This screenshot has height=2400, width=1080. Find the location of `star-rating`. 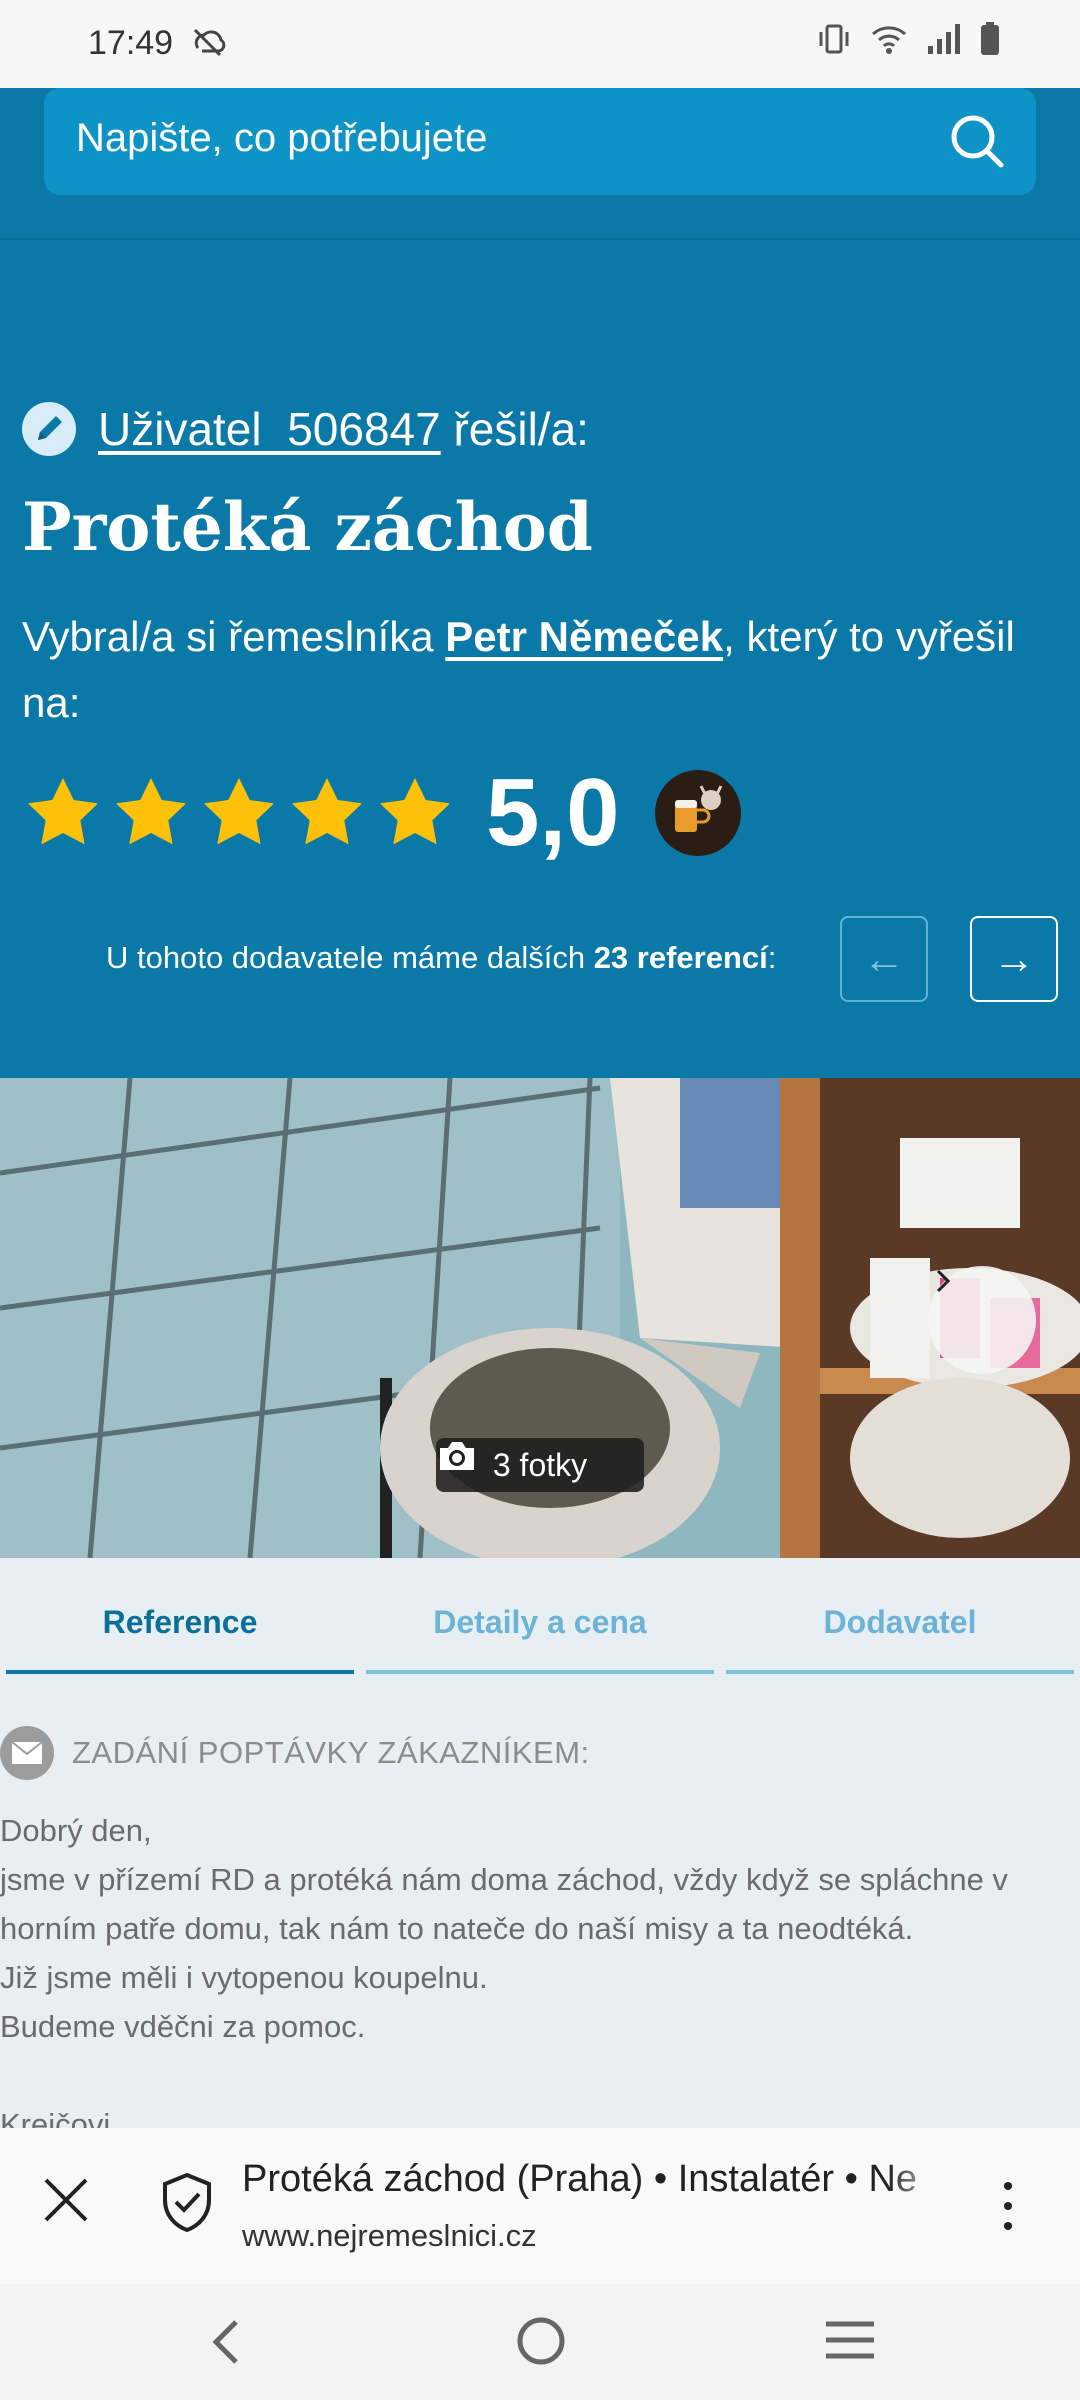

star-rating is located at coordinates (239, 813).